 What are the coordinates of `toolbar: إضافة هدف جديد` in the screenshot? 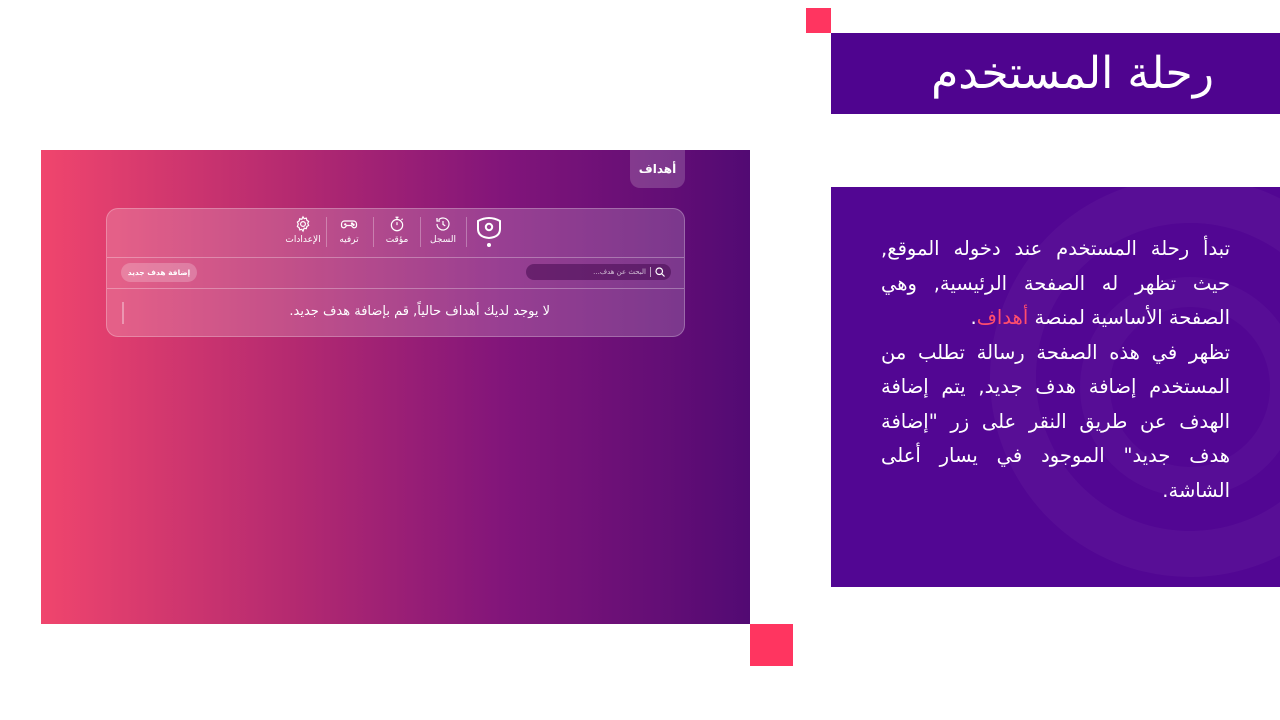 It's located at (395, 273).